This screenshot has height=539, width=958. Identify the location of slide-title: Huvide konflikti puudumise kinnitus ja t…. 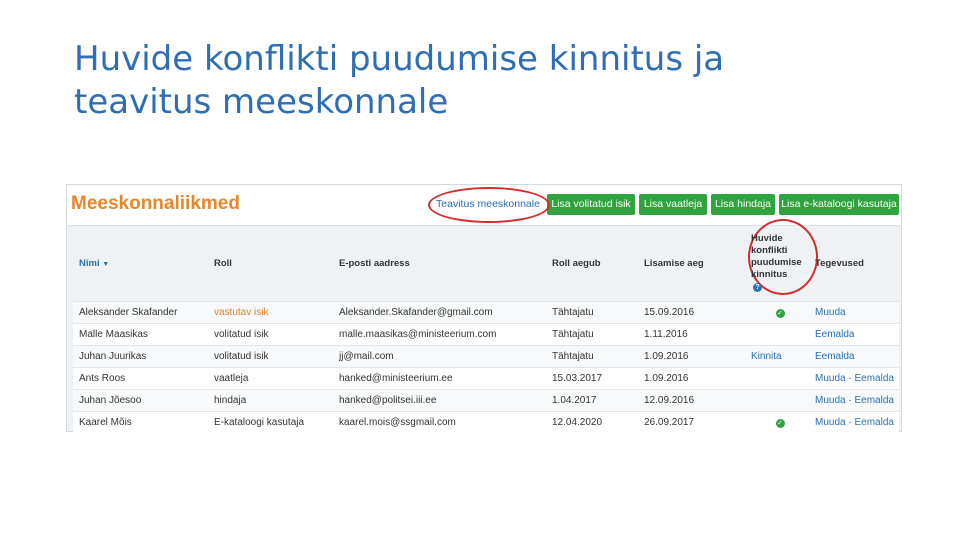
(484, 81).